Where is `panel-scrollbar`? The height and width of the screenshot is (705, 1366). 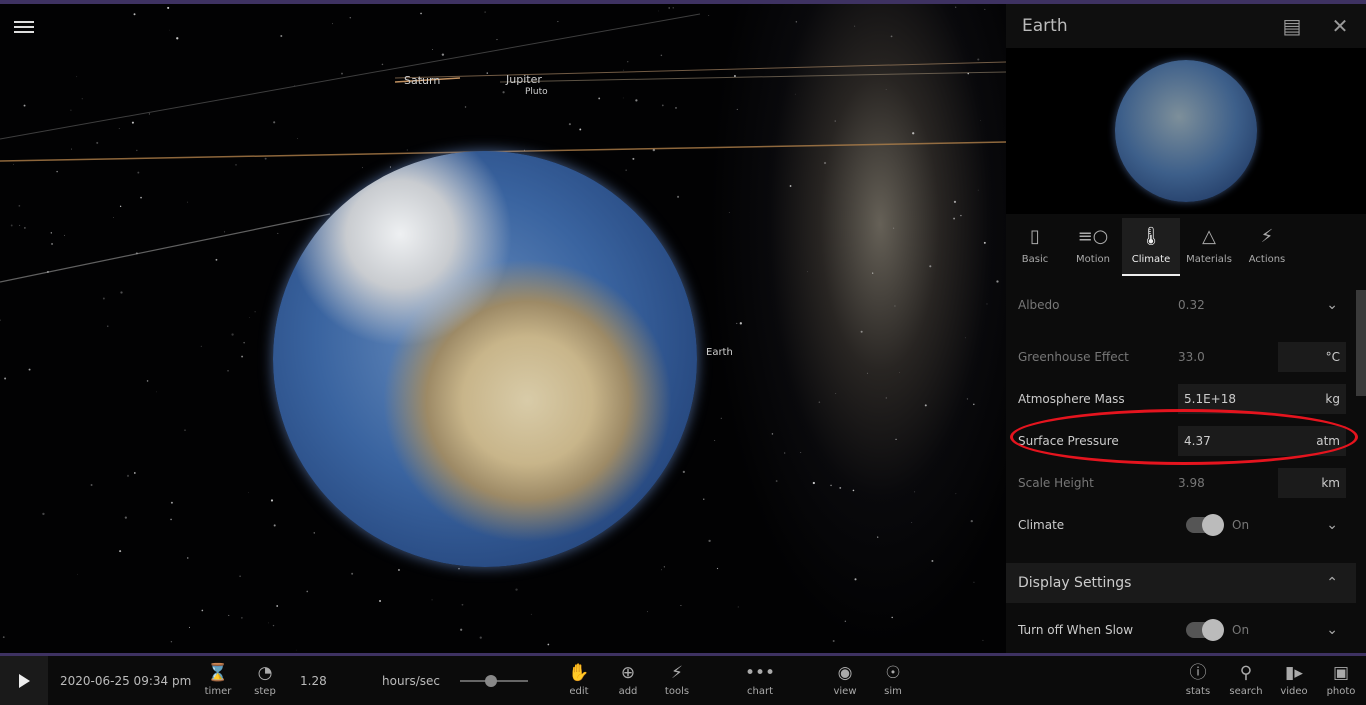 panel-scrollbar is located at coordinates (1361, 343).